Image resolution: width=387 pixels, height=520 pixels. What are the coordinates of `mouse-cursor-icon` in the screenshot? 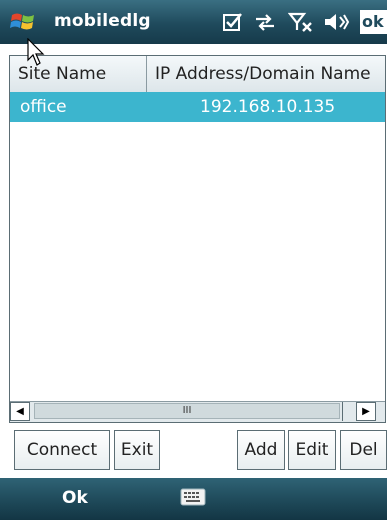 It's located at (36, 52).